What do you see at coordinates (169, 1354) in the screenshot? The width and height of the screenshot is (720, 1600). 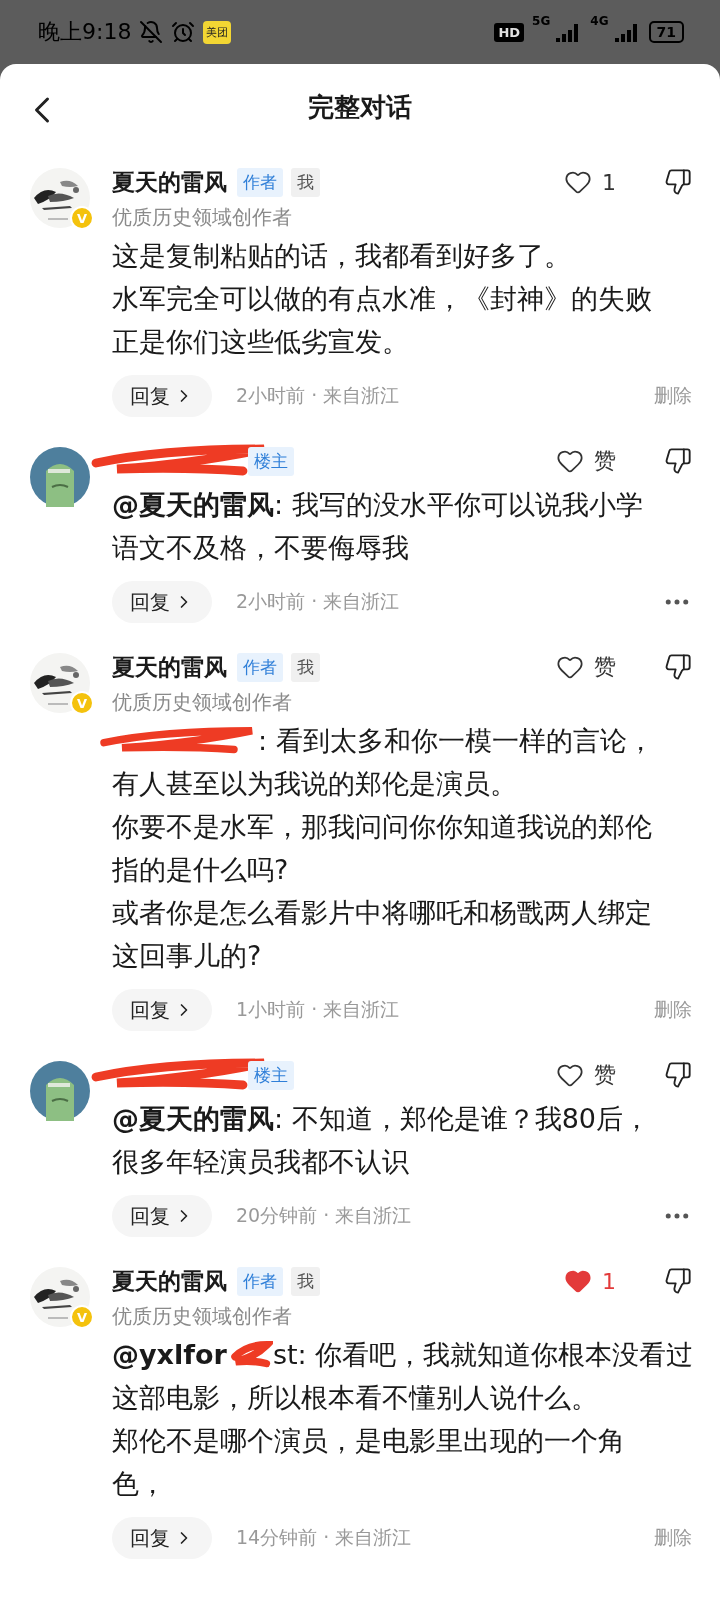 I see `mention-text: @yxlfor` at bounding box center [169, 1354].